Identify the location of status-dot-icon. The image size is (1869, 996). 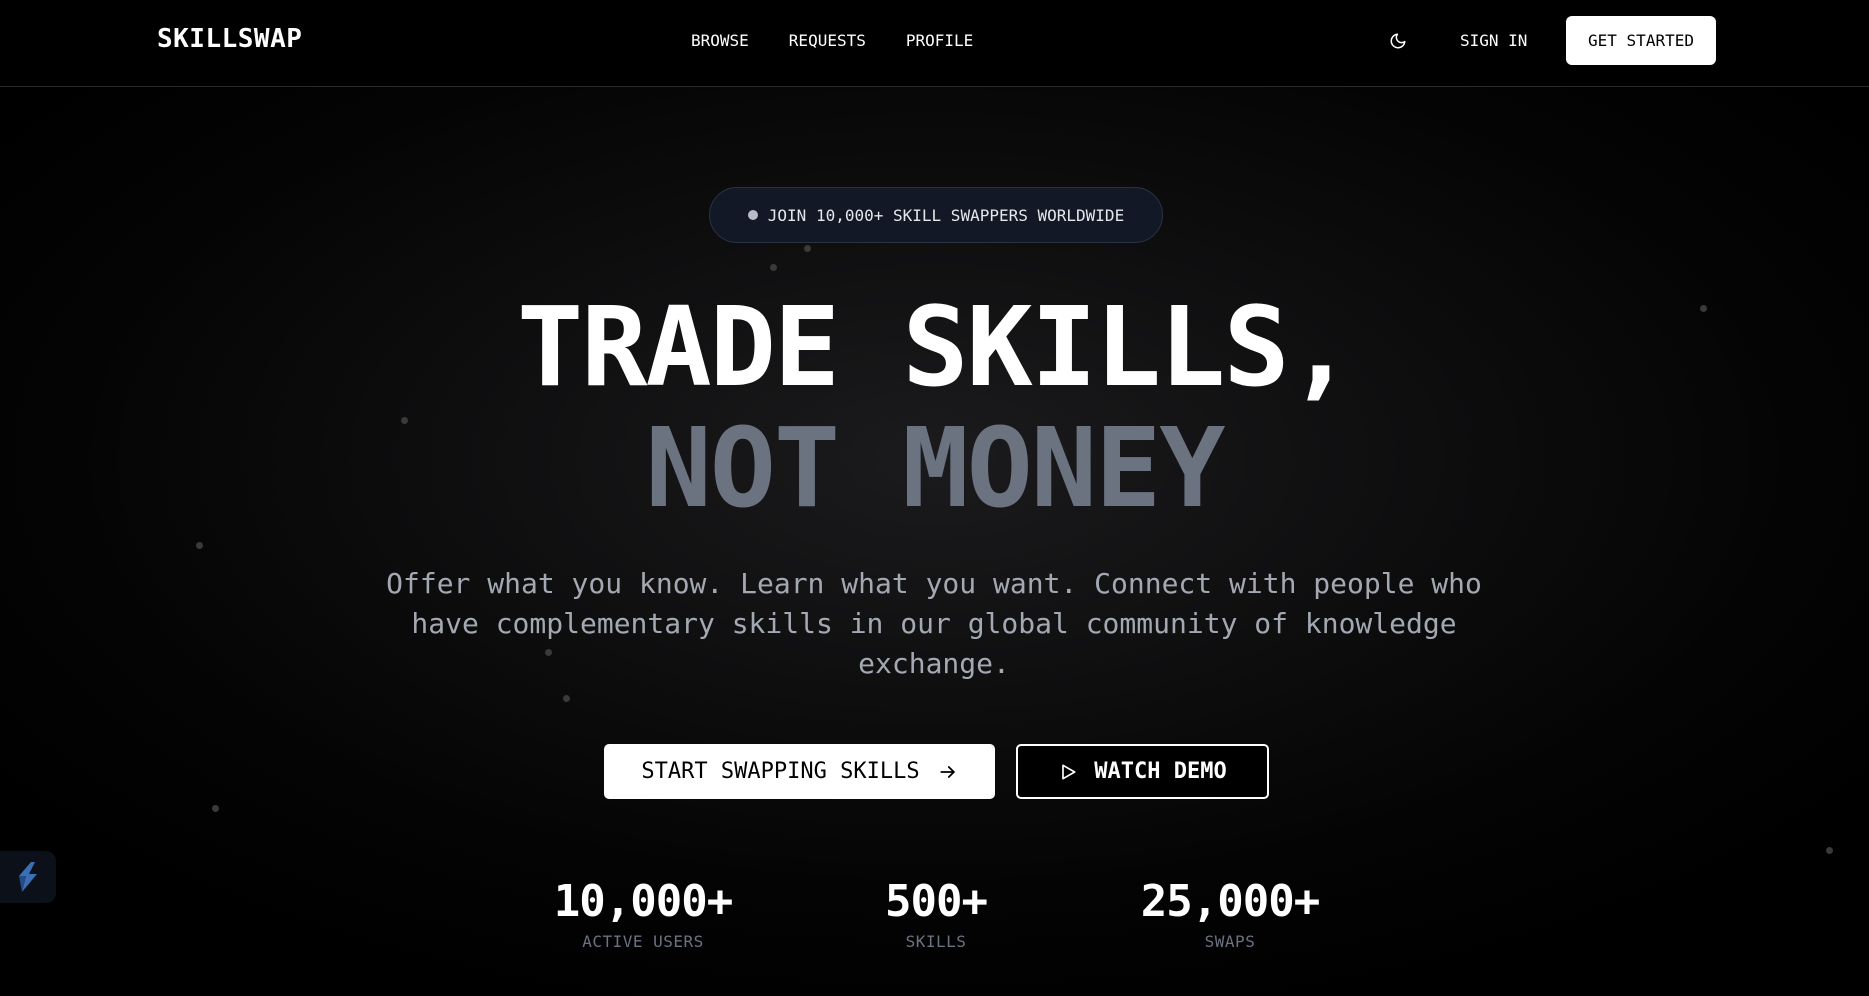
(752, 215).